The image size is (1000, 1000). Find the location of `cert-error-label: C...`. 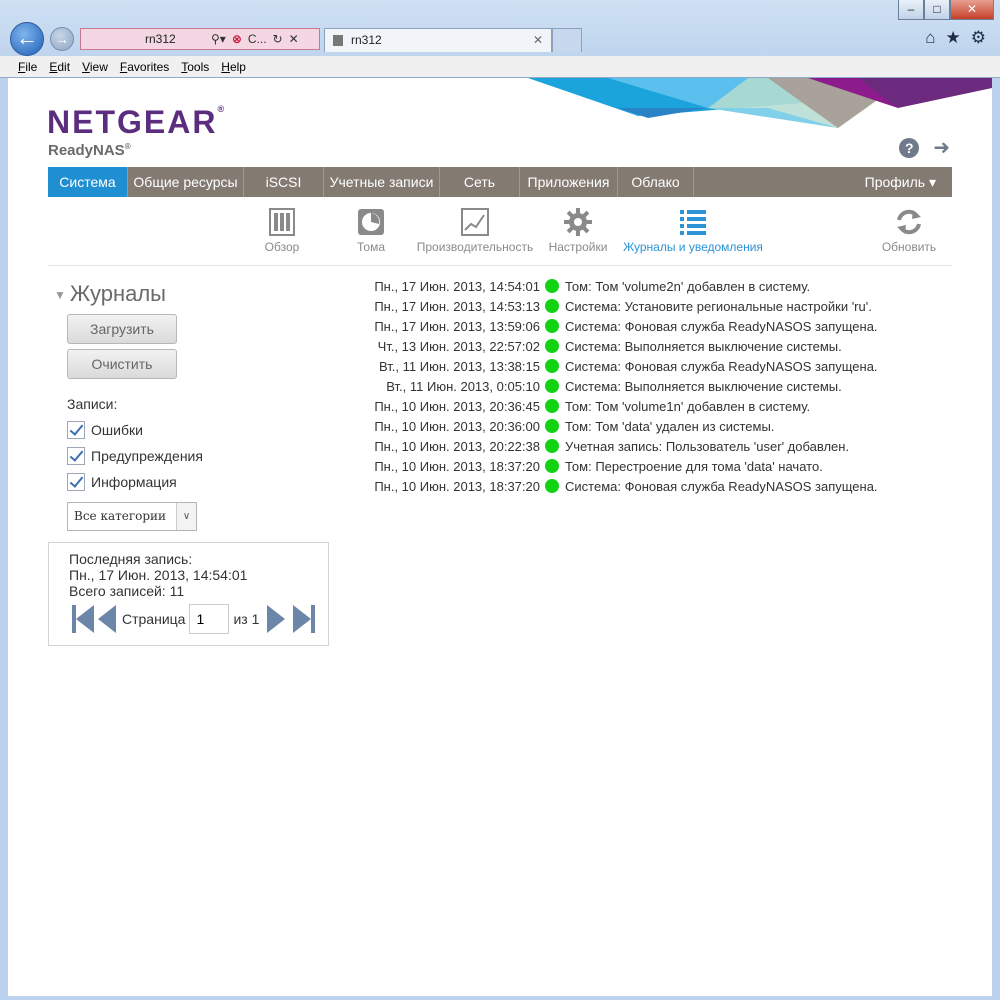

cert-error-label: C... is located at coordinates (257, 39).